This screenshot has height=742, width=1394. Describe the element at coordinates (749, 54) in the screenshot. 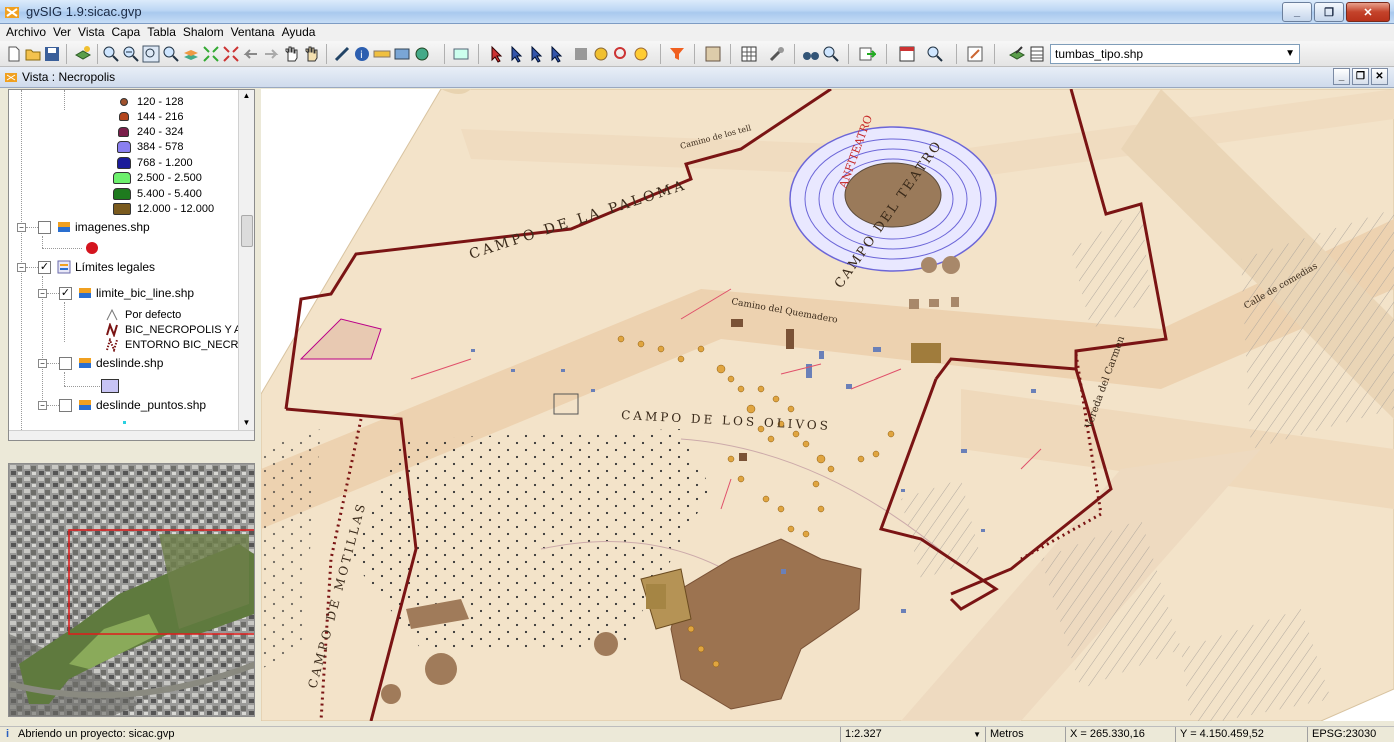

I see `grid-icon` at that location.